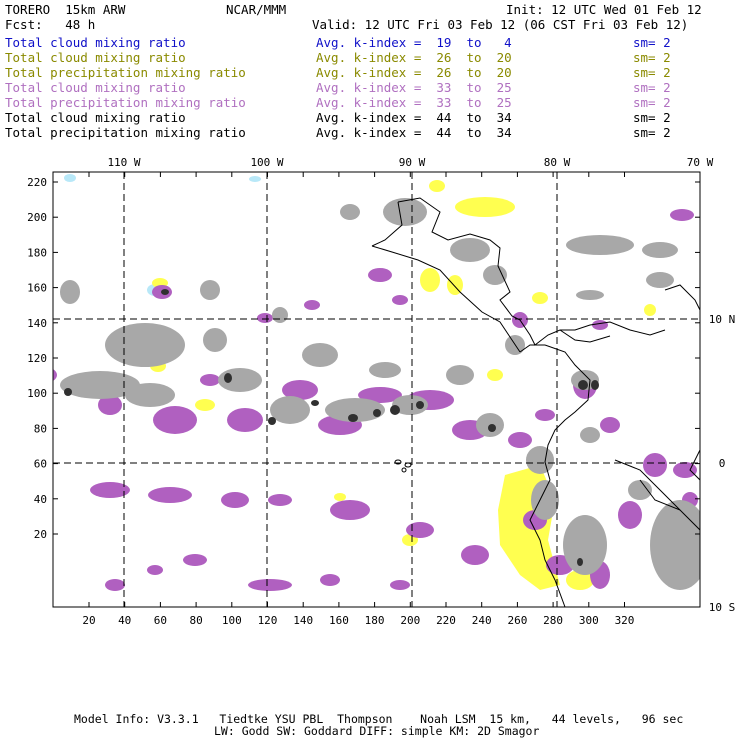 This screenshot has height=740, width=740. I want to click on bottom-axis-label: 180, so click(375, 620).